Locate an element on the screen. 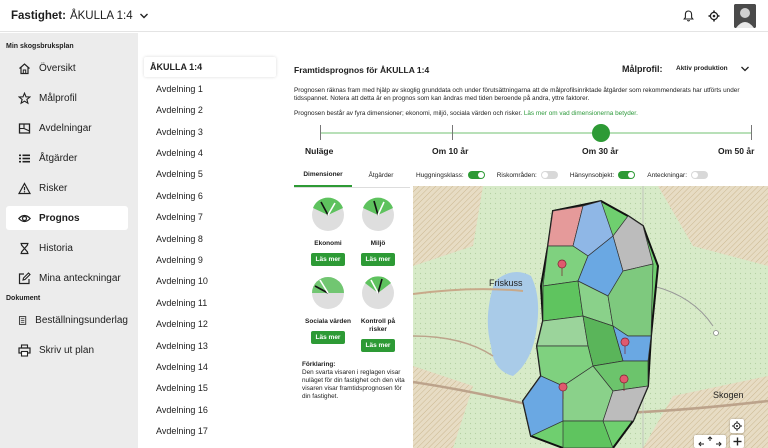  document-icon is located at coordinates (22, 320).